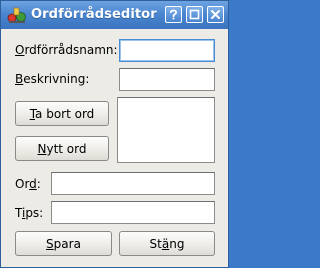 This screenshot has width=320, height=268. Describe the element at coordinates (52, 79) in the screenshot. I see `beskrivning-label: Beskrivning:` at that location.